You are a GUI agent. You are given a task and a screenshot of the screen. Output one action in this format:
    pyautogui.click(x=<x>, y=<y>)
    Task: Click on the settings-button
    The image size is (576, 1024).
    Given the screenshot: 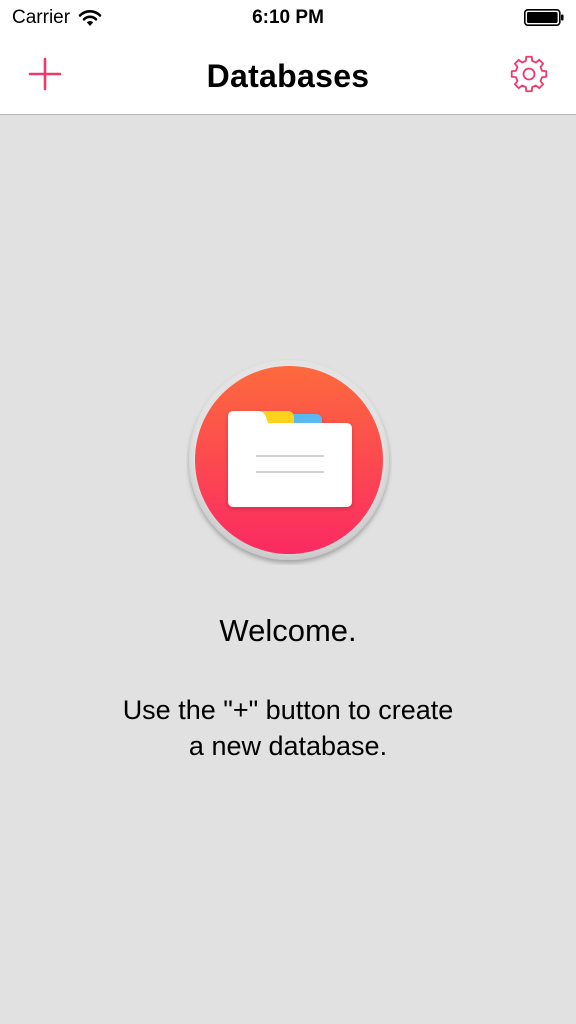 What is the action you would take?
    pyautogui.click(x=529, y=74)
    